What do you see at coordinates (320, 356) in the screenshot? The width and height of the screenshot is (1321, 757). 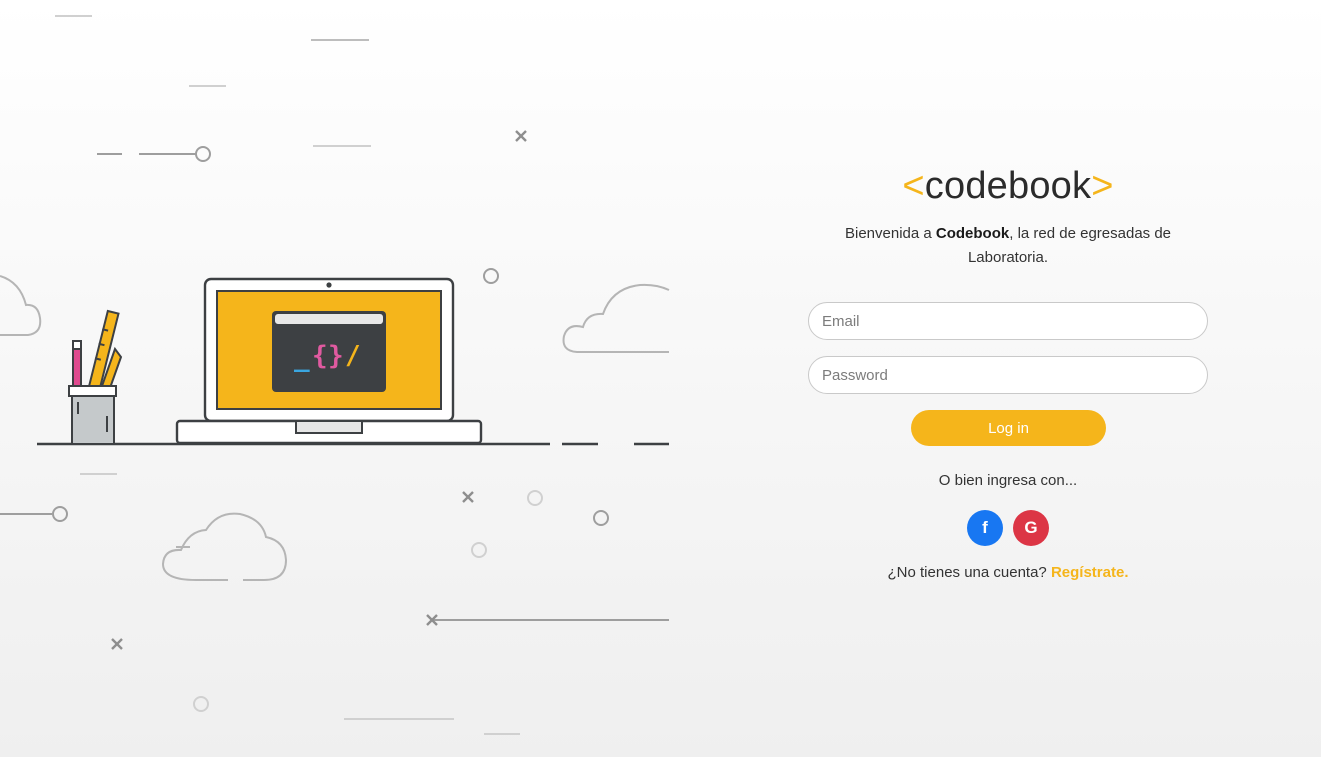 I see `code-brace-open: {` at bounding box center [320, 356].